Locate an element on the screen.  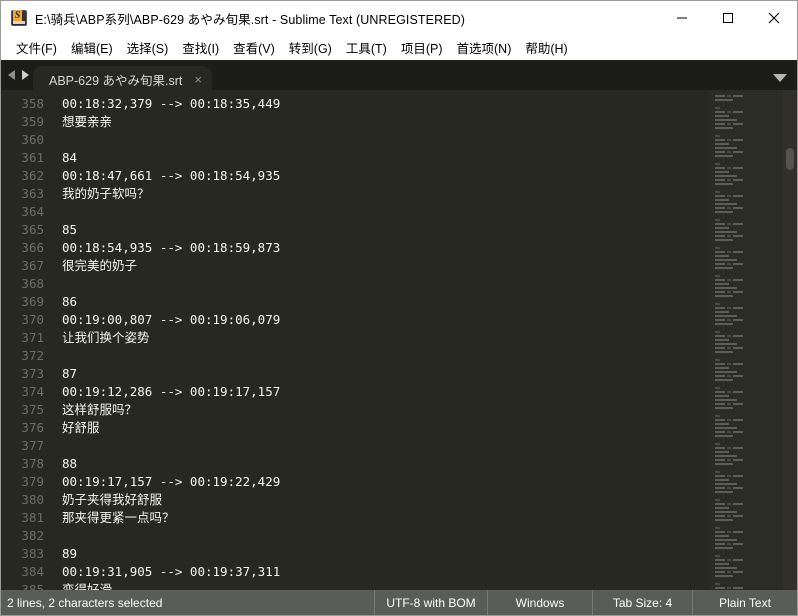
minimize-button is located at coordinates (682, 18).